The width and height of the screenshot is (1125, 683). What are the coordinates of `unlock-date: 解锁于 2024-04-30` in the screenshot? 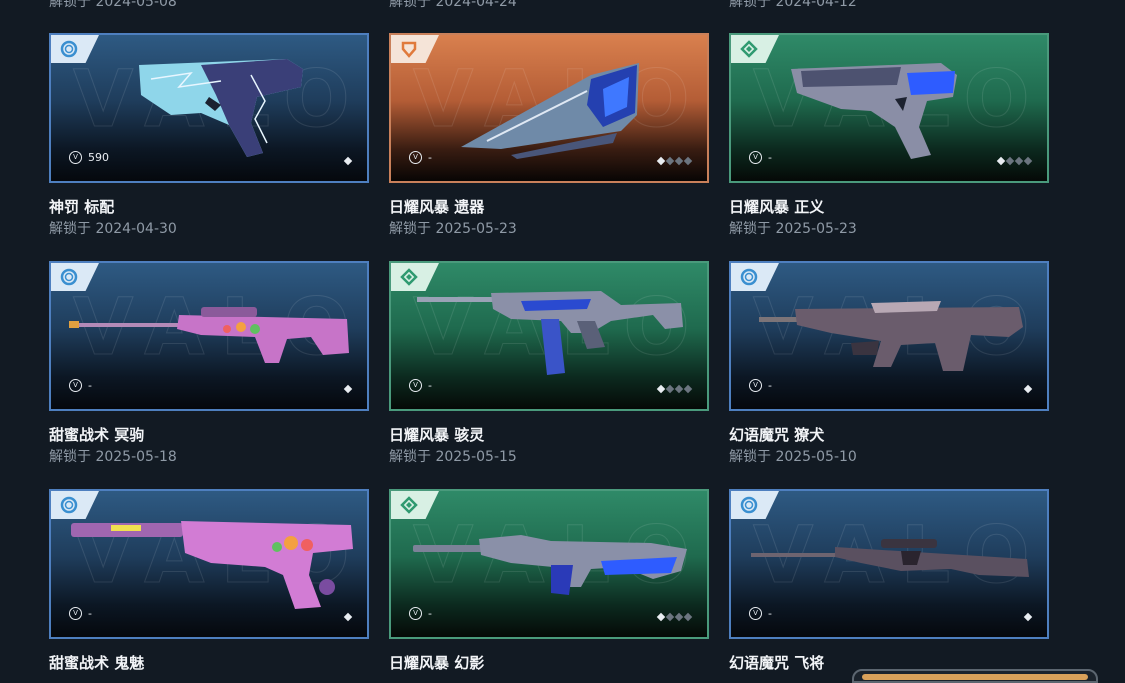 It's located at (113, 229).